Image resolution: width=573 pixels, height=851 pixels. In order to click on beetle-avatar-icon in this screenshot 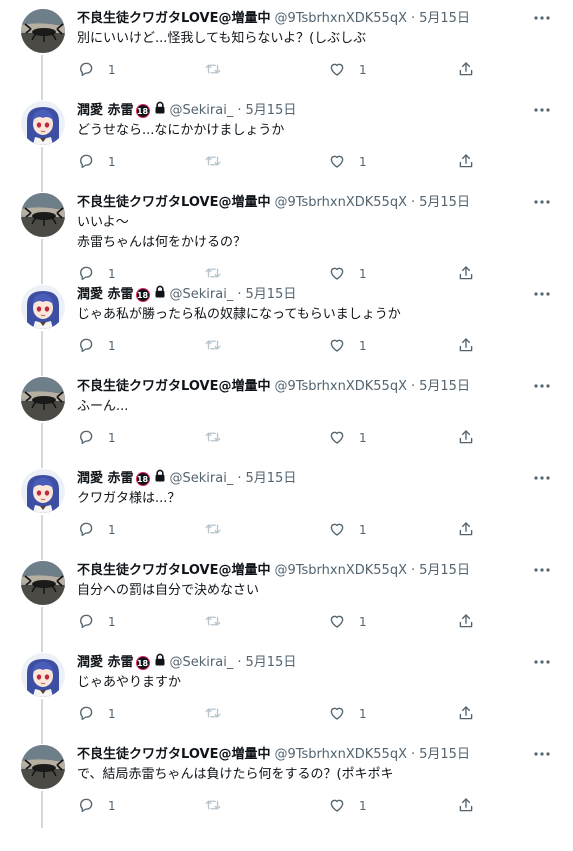, I will do `click(43, 583)`.